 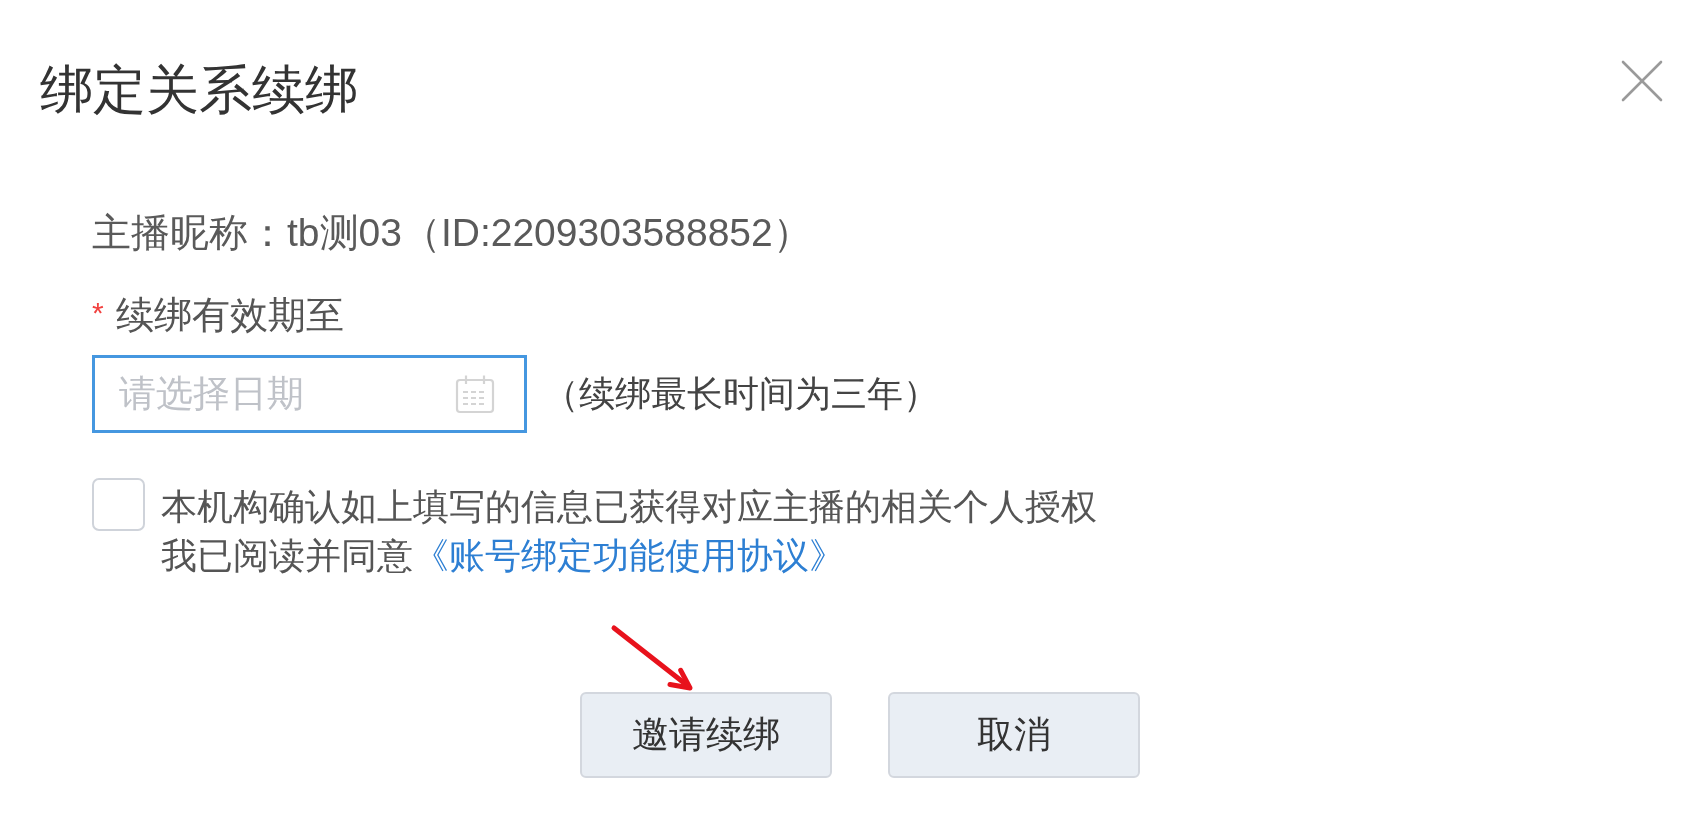 What do you see at coordinates (1642, 81) in the screenshot?
I see `close-icon` at bounding box center [1642, 81].